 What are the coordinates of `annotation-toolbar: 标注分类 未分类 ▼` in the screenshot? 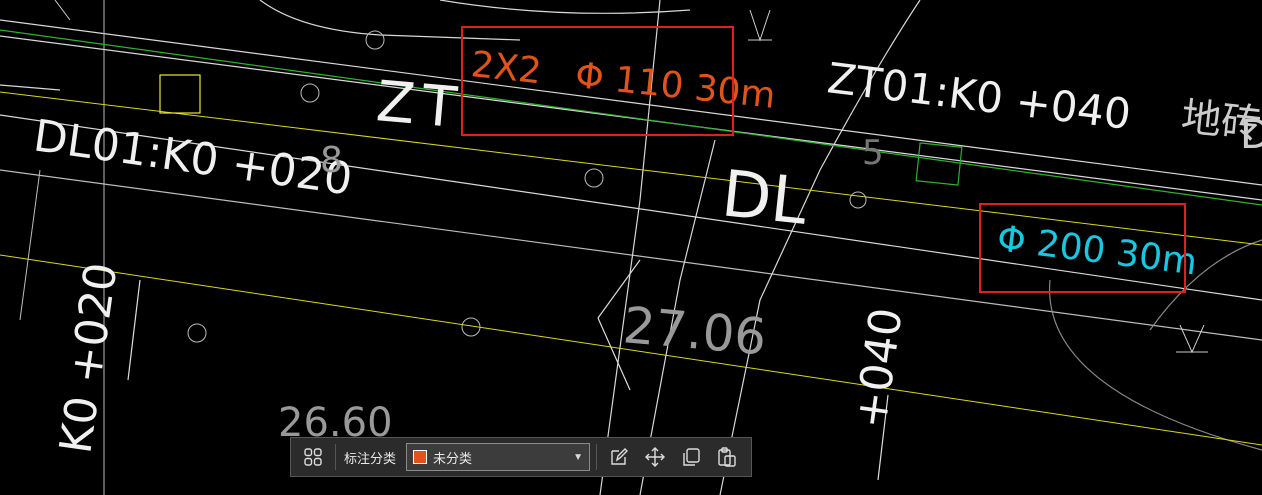 It's located at (521, 457).